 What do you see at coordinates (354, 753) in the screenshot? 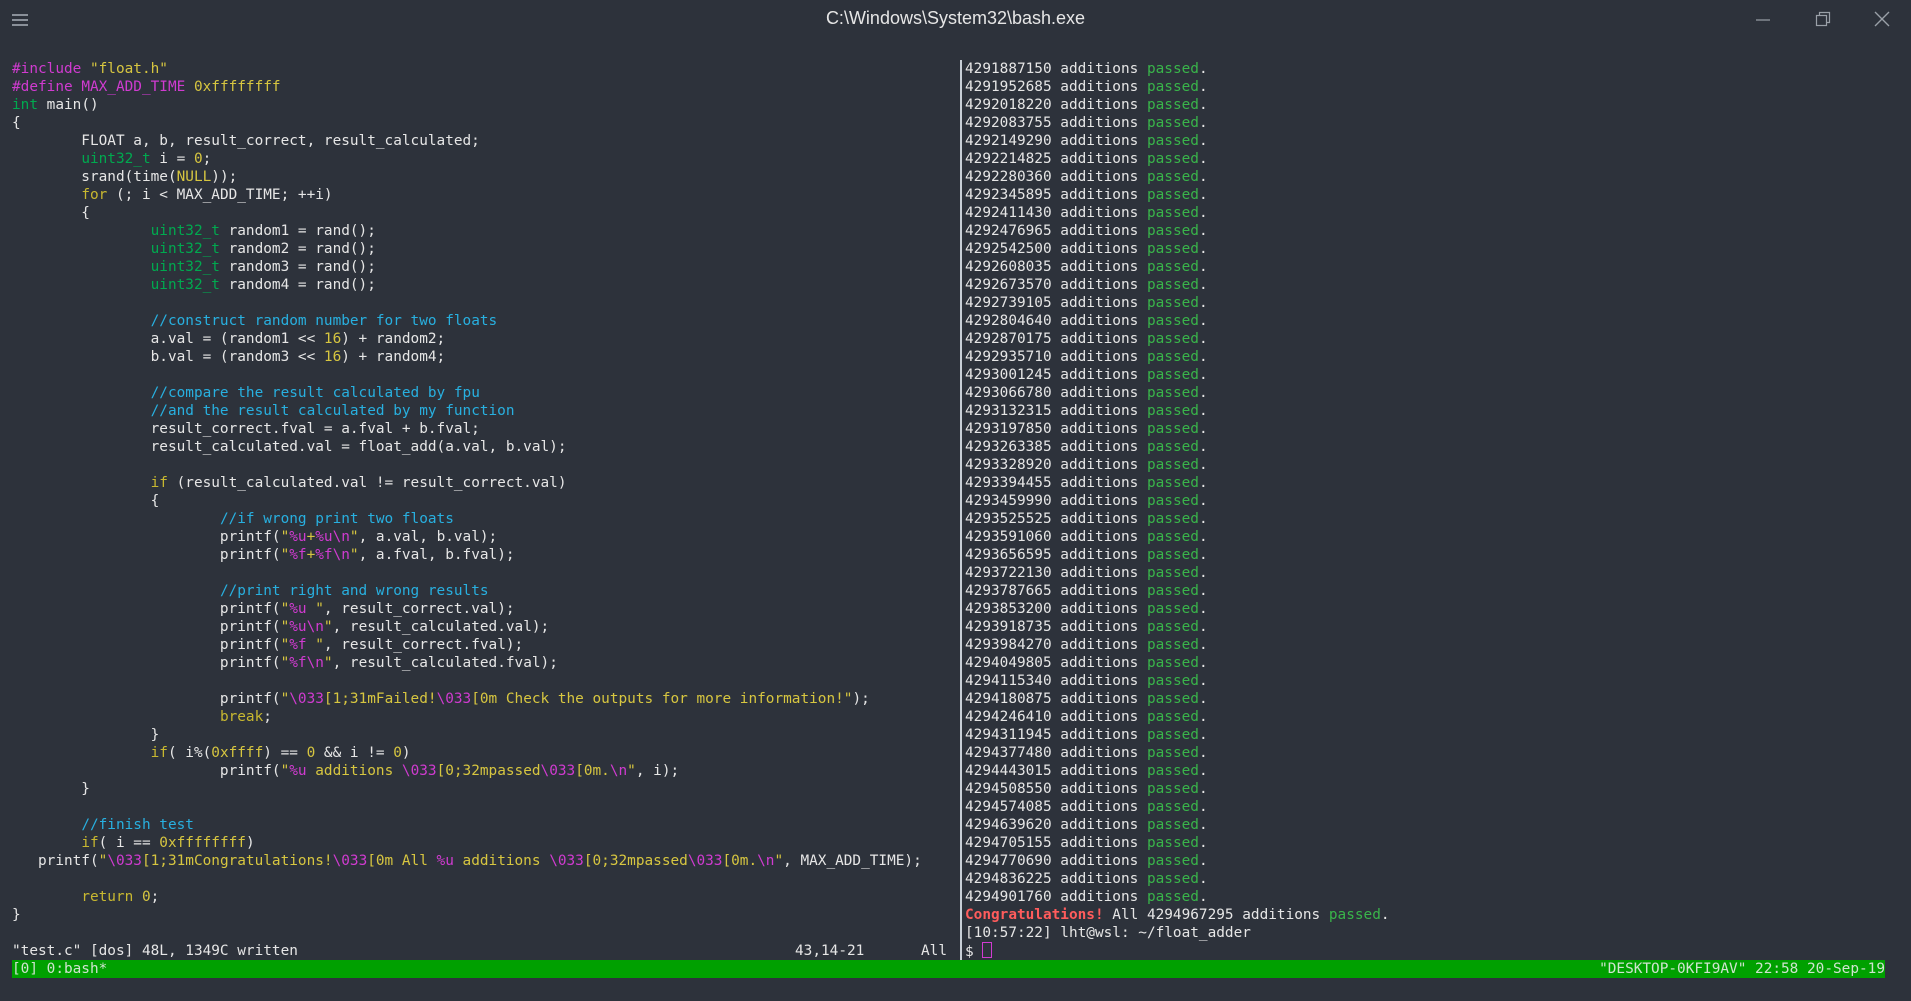
I see `code-token: && i !=` at bounding box center [354, 753].